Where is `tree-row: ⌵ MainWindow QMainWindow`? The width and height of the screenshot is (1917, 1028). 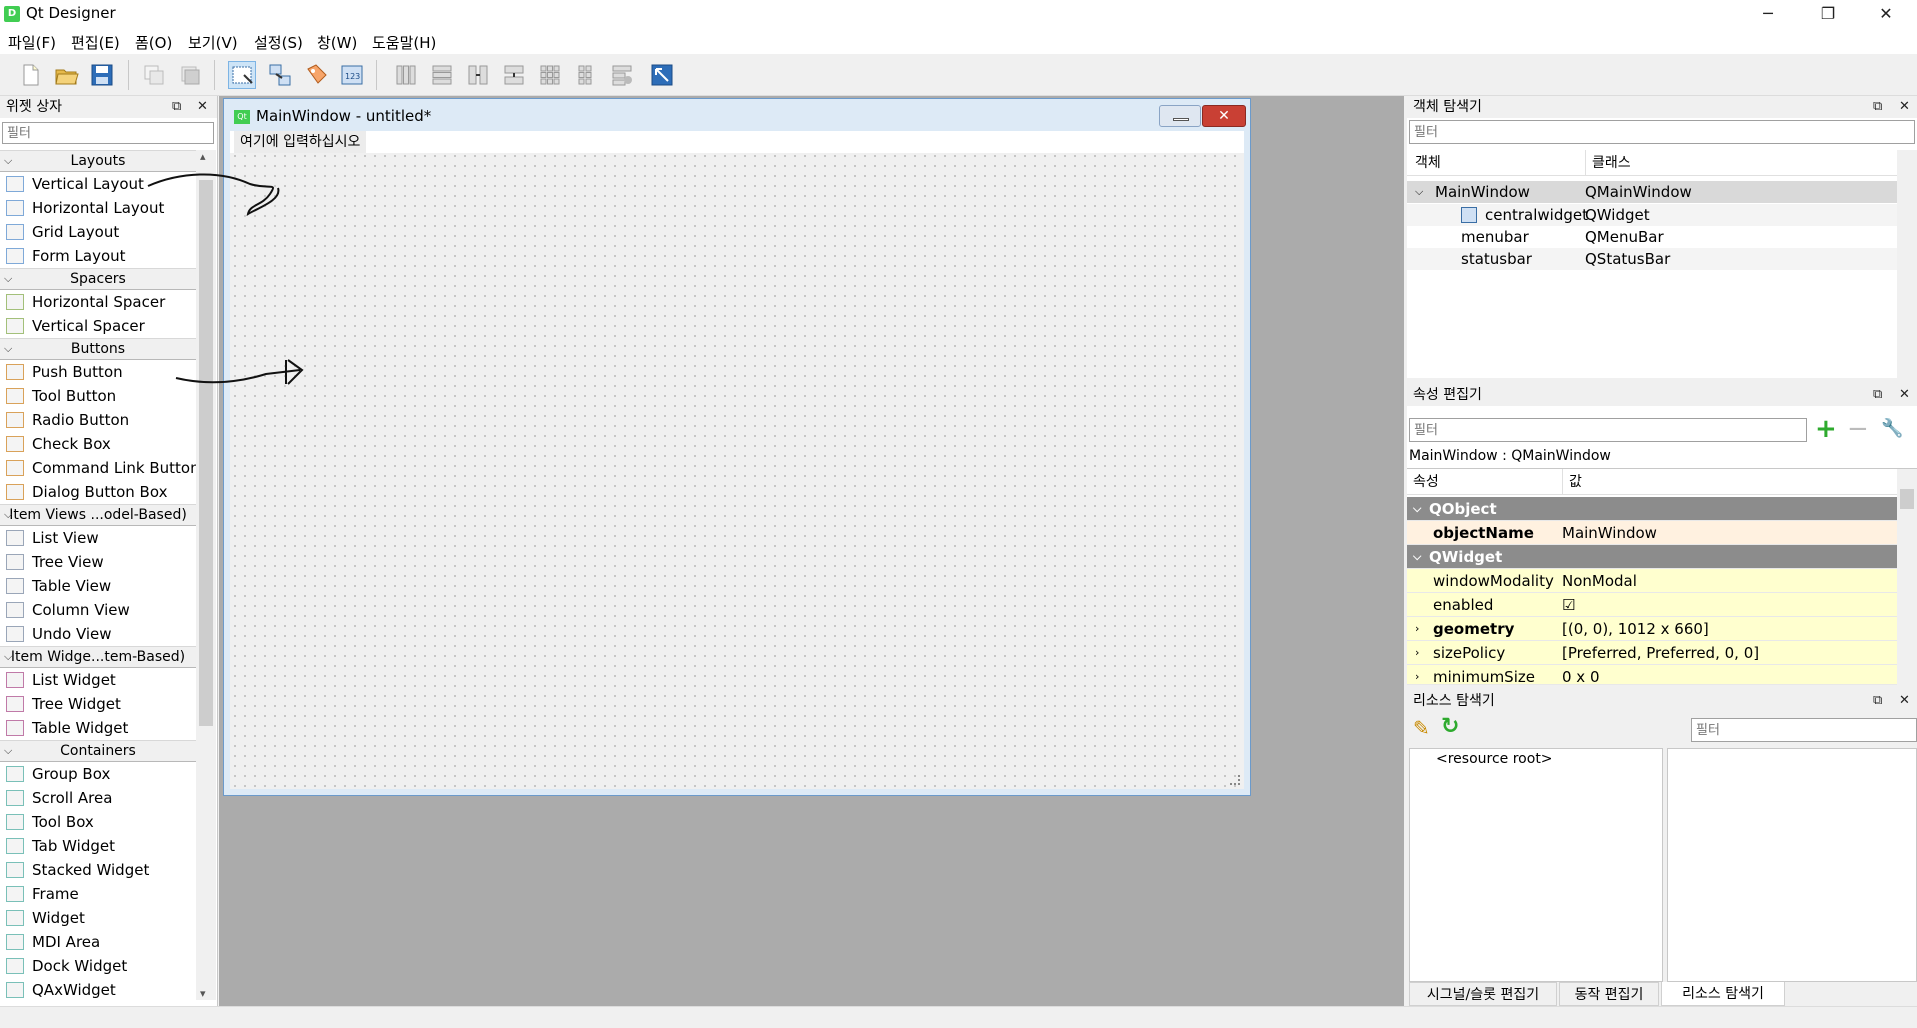
tree-row: ⌵ MainWindow QMainWindow is located at coordinates (1652, 192).